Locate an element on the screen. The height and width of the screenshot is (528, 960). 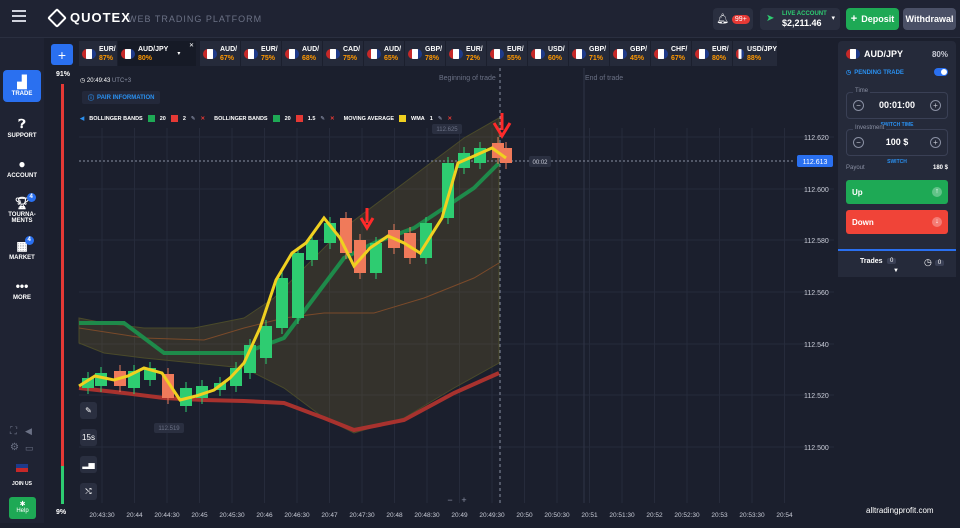
sidebar-item-label: MARKET is located at coordinates (22, 257).